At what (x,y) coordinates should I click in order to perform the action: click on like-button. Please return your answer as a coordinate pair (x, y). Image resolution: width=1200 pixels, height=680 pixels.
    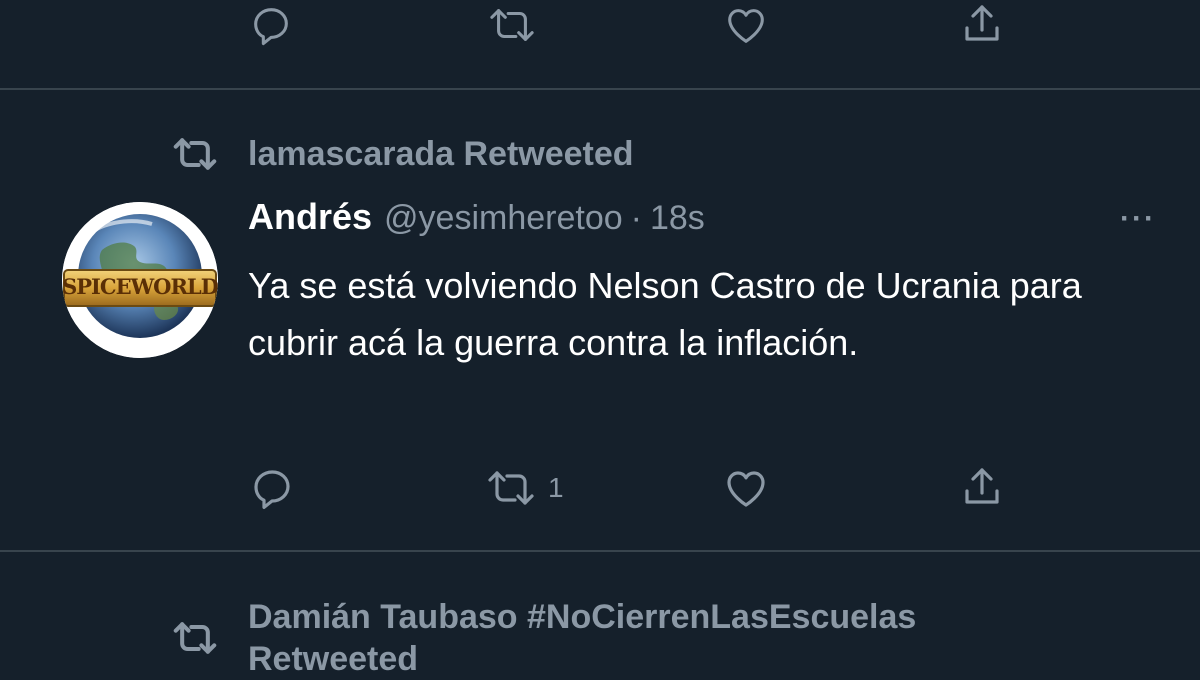
    Looking at the image, I should click on (751, 488).